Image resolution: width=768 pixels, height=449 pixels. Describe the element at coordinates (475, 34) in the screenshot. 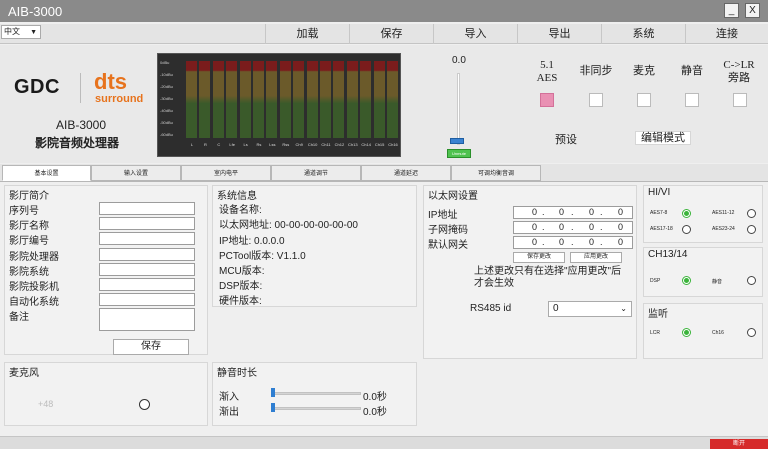

I see `menu-import: 导入` at that location.